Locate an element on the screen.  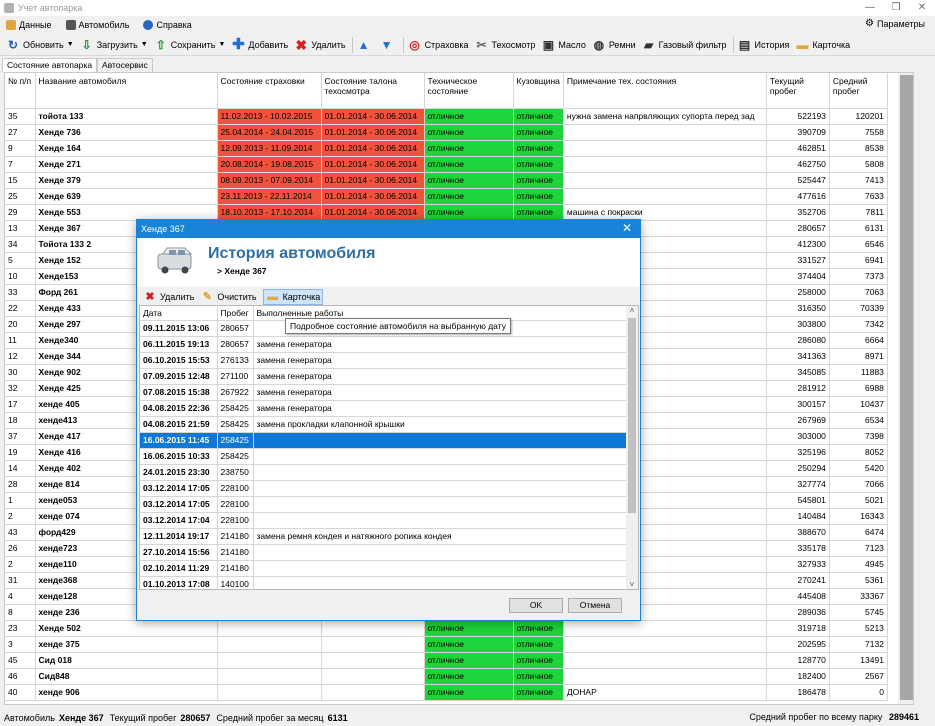
history-row: 03.12.2014 17:04 228100 is located at coordinates (384, 520).